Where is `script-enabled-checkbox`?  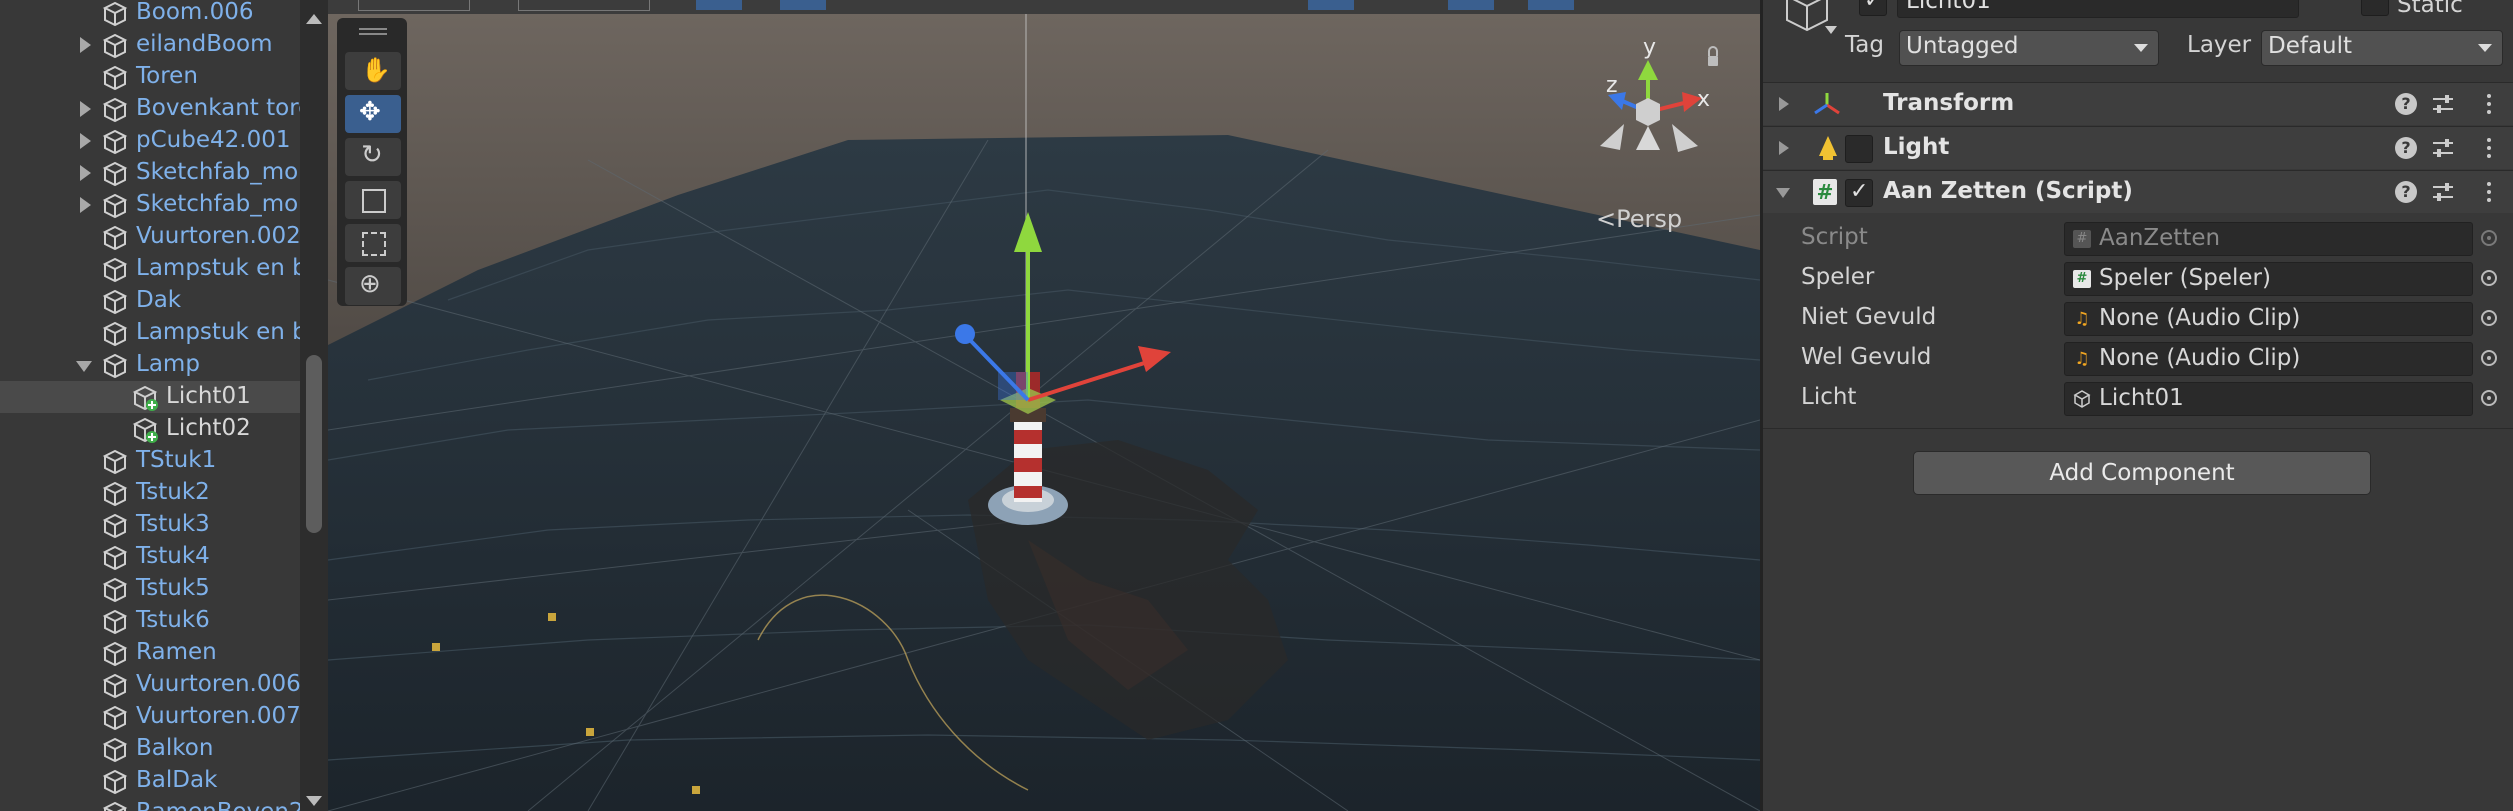
script-enabled-checkbox is located at coordinates (1859, 193).